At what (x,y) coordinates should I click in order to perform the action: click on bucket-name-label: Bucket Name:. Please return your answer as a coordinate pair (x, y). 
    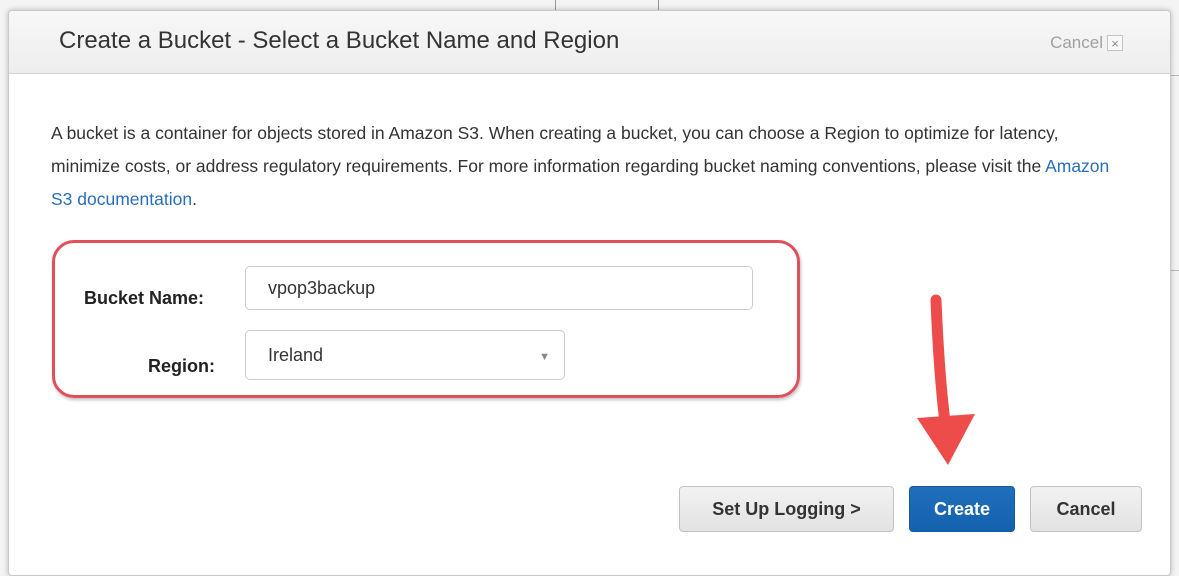
    Looking at the image, I should click on (144, 298).